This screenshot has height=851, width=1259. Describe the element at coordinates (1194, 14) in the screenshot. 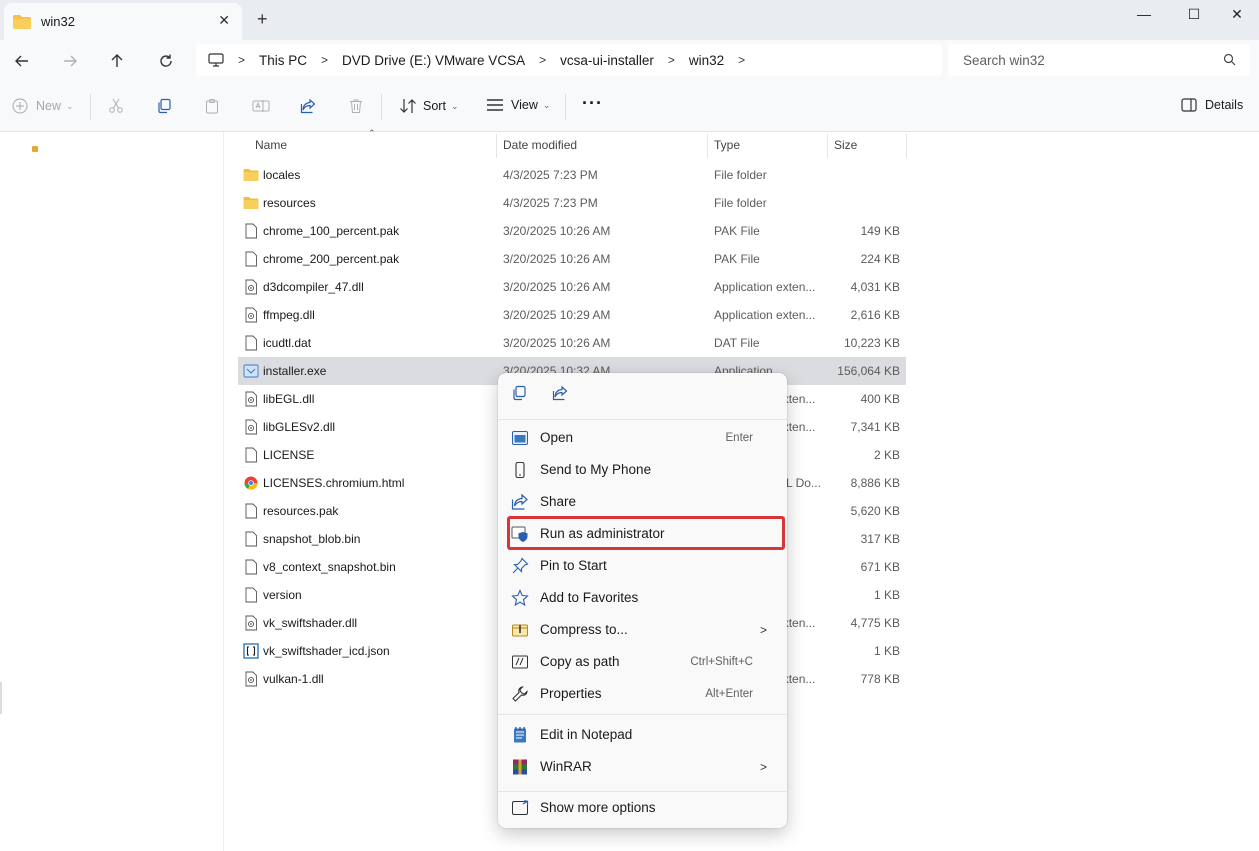

I see `maximize-button: ☐` at that location.